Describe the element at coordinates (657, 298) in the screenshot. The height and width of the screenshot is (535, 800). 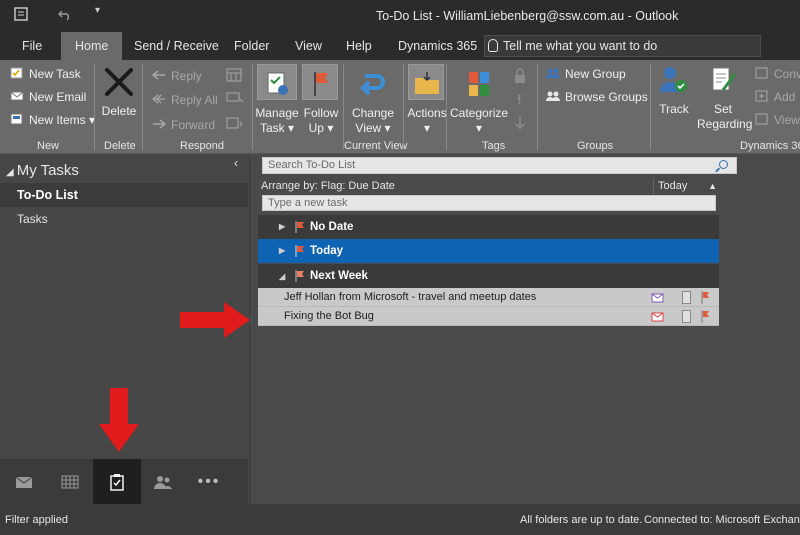
I see `flagged-email-icon` at that location.